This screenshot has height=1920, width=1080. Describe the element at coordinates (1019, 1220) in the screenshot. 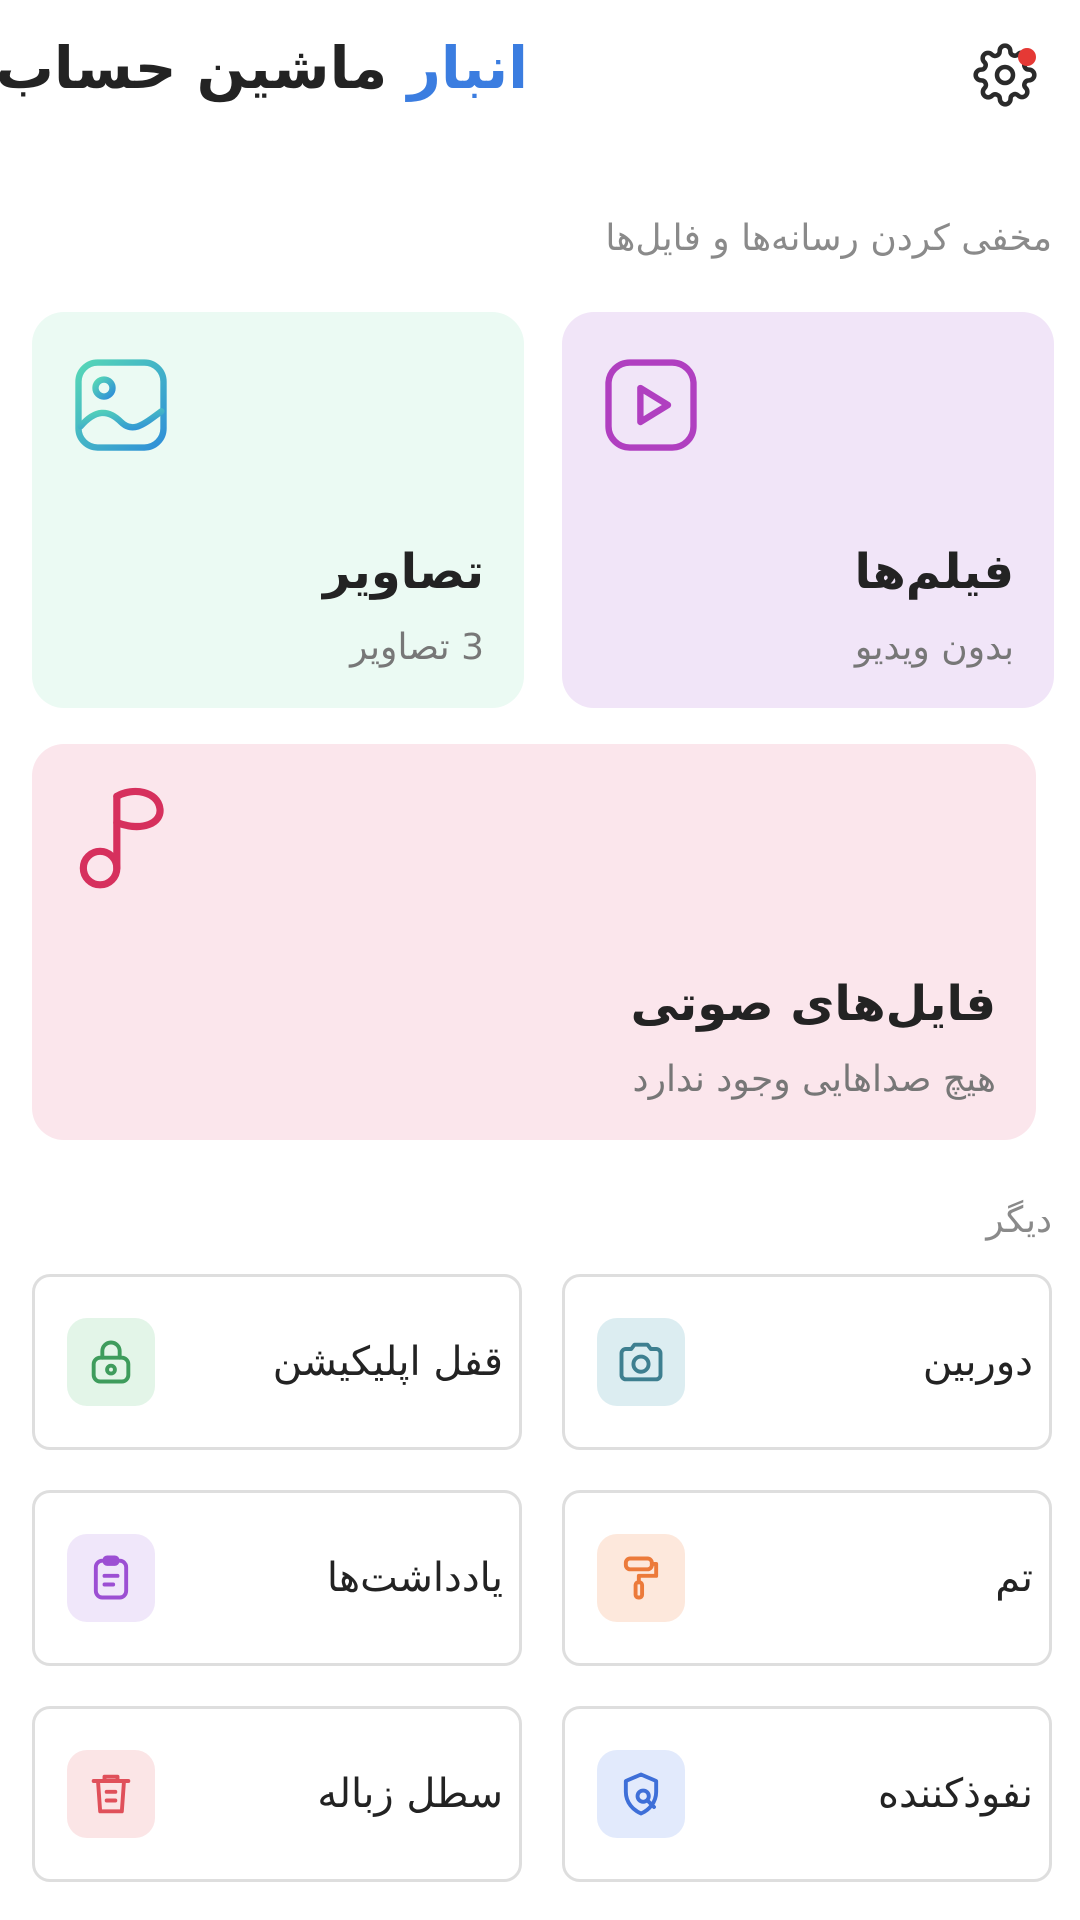

I see `section-label-other: دیگر` at that location.